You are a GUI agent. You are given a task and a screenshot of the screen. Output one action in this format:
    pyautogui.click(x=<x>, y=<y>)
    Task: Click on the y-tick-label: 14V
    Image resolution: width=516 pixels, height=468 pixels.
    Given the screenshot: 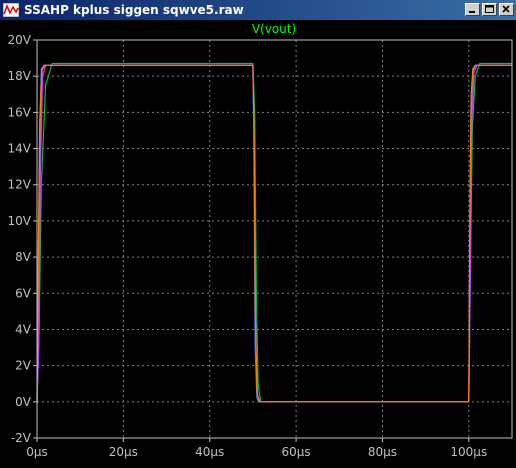 What is the action you would take?
    pyautogui.click(x=20, y=149)
    